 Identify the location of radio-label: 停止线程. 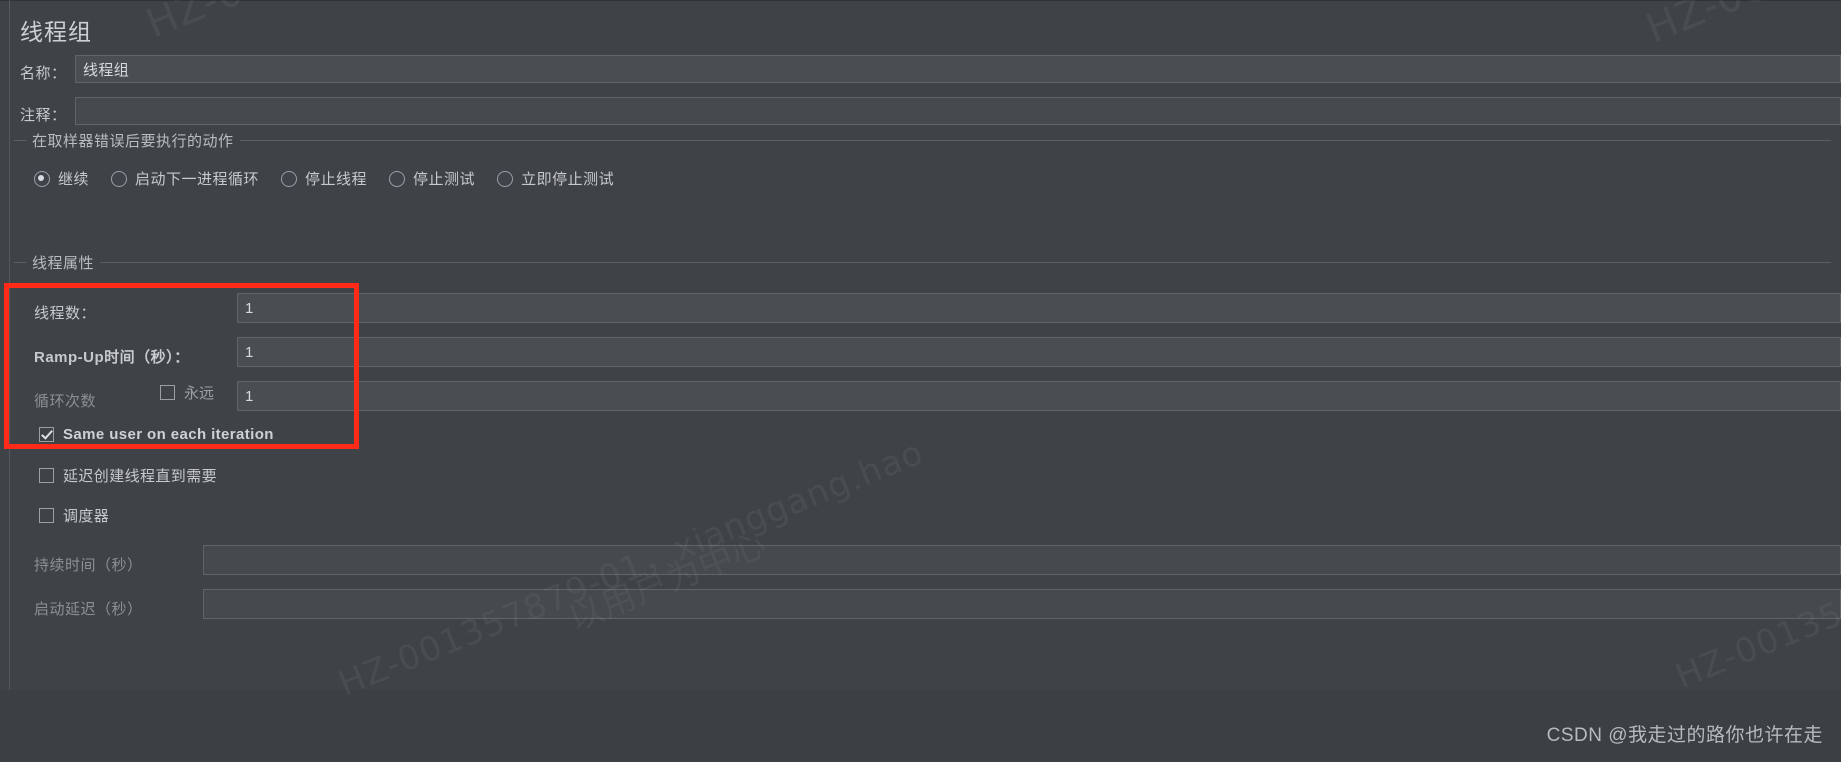
(336, 179).